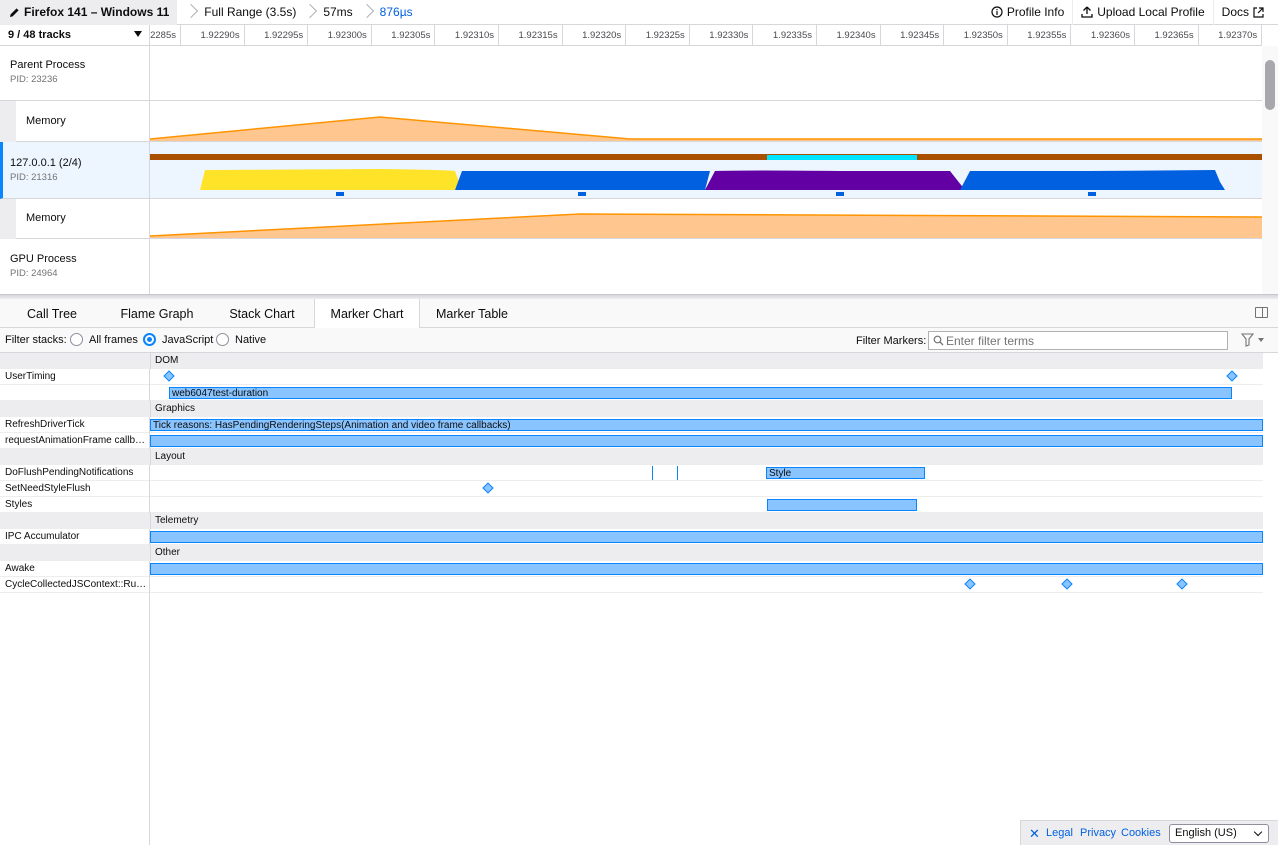 The height and width of the screenshot is (845, 1278). I want to click on track-memory-parent: Memory, so click(75, 121).